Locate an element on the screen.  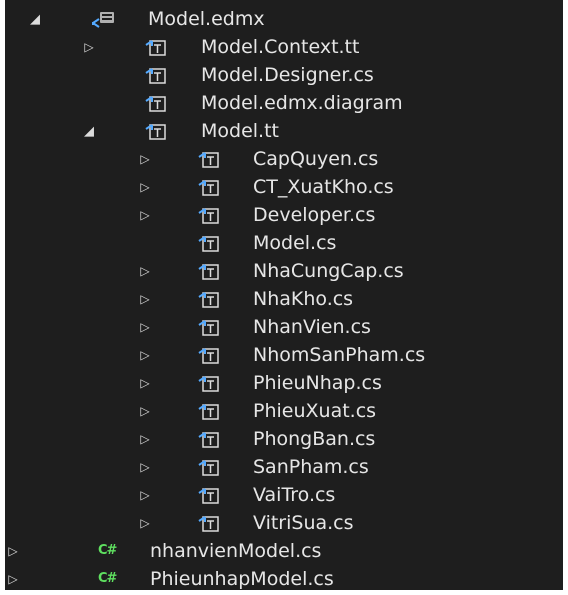
tree-item-label: Model.Designer.cs is located at coordinates (287, 75).